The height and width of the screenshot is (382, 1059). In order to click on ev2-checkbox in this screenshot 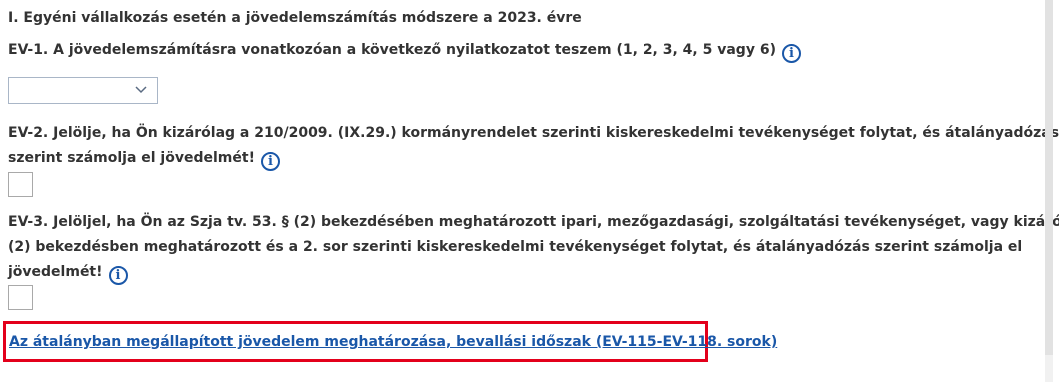, I will do `click(20, 184)`.